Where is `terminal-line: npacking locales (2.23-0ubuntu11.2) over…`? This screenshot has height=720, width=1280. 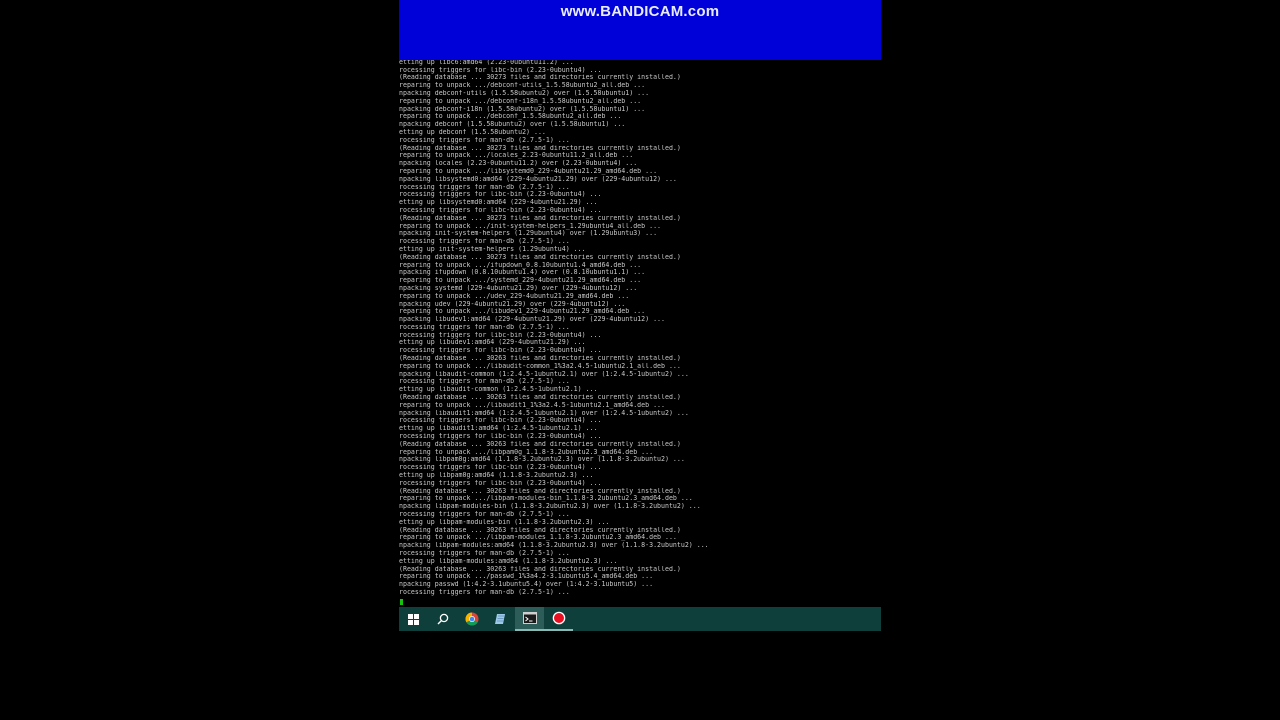
terminal-line: npacking locales (2.23-0ubuntu11.2) over… is located at coordinates (518, 164).